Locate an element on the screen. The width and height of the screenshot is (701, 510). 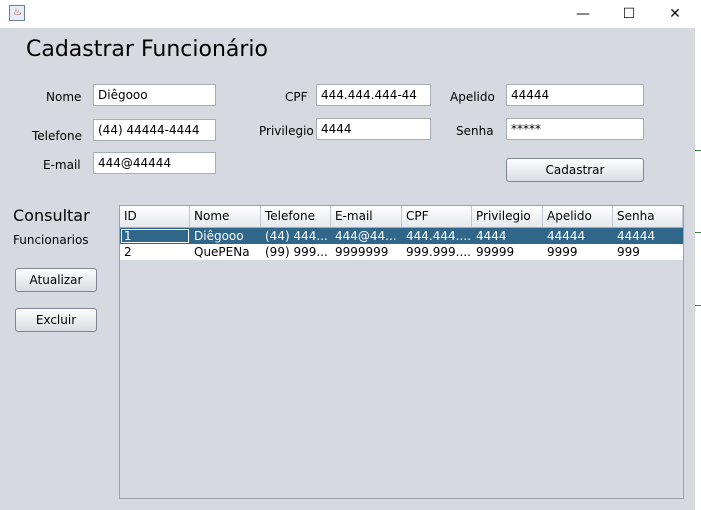
email-label: E-mail is located at coordinates (62, 165).